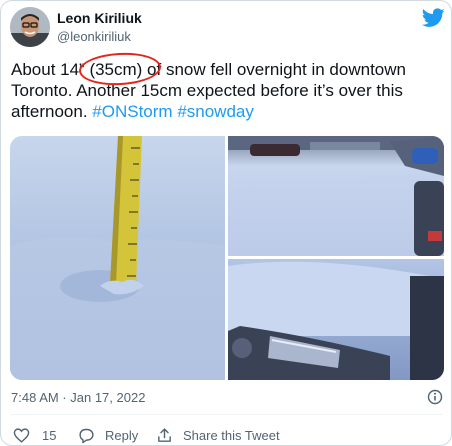  I want to click on like-button: 15, so click(34, 435).